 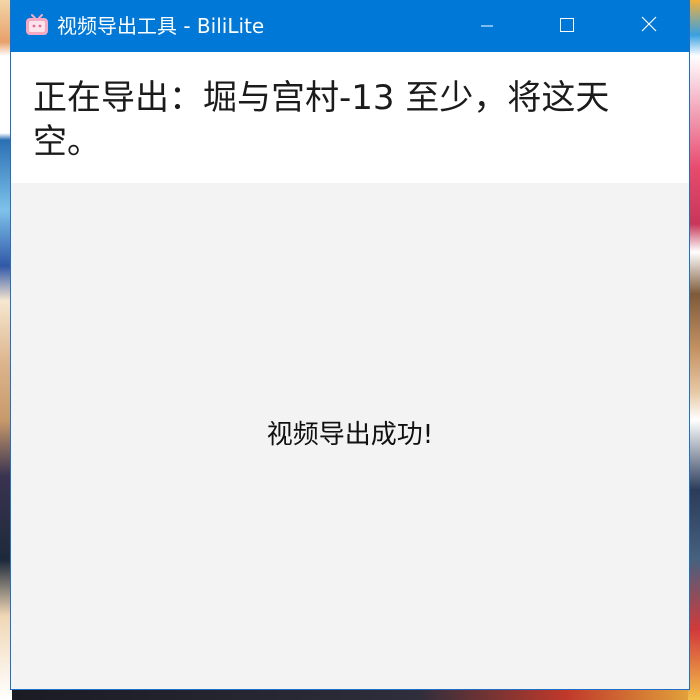 I want to click on export-title: 正在导出：堀与宫村-13 至少，将这天空。, so click(x=321, y=120).